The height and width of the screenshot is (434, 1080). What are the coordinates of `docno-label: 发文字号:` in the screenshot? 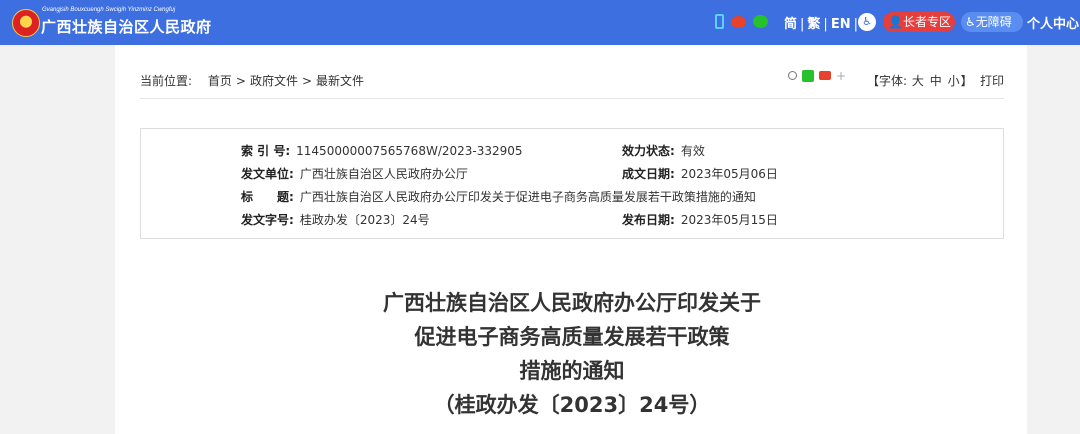 It's located at (267, 220).